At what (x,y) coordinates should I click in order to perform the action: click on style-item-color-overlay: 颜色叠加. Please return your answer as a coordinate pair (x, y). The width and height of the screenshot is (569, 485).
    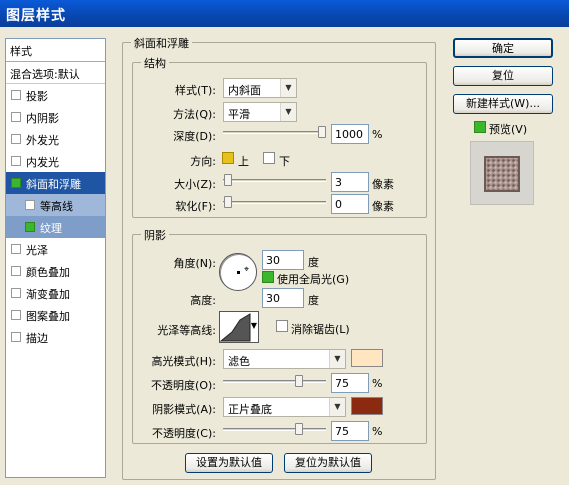
    Looking at the image, I should click on (55, 271).